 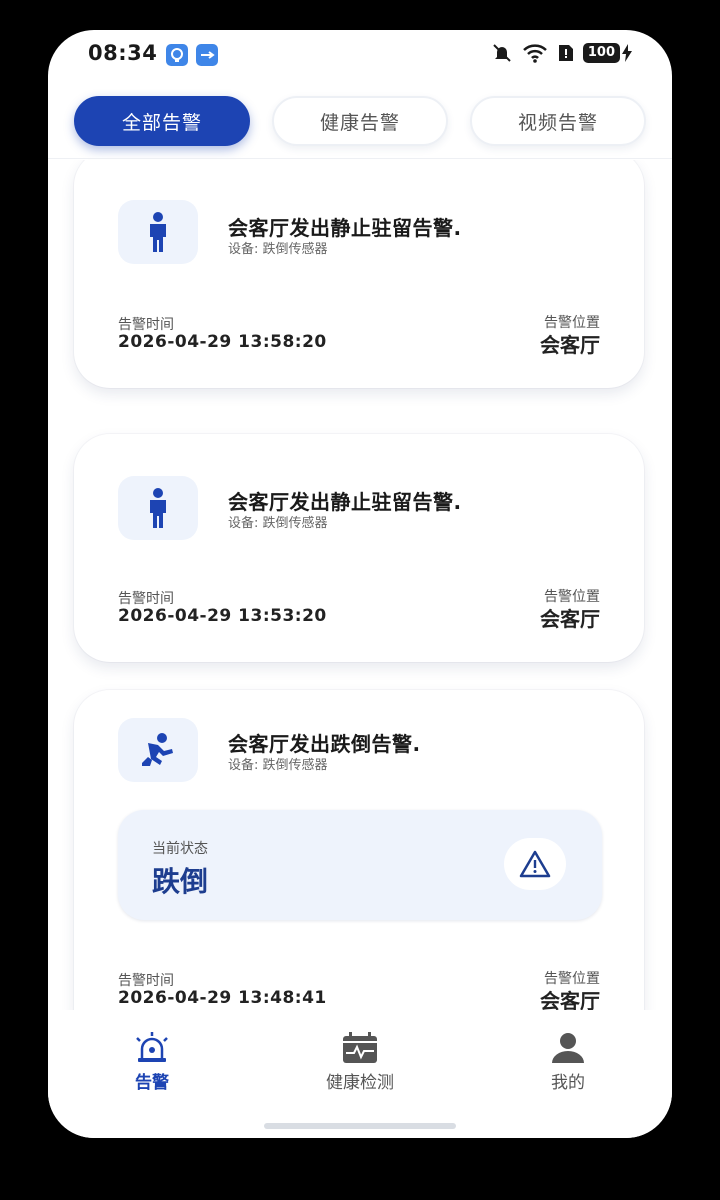 I want to click on nav-alerts: 告警, so click(x=152, y=1062).